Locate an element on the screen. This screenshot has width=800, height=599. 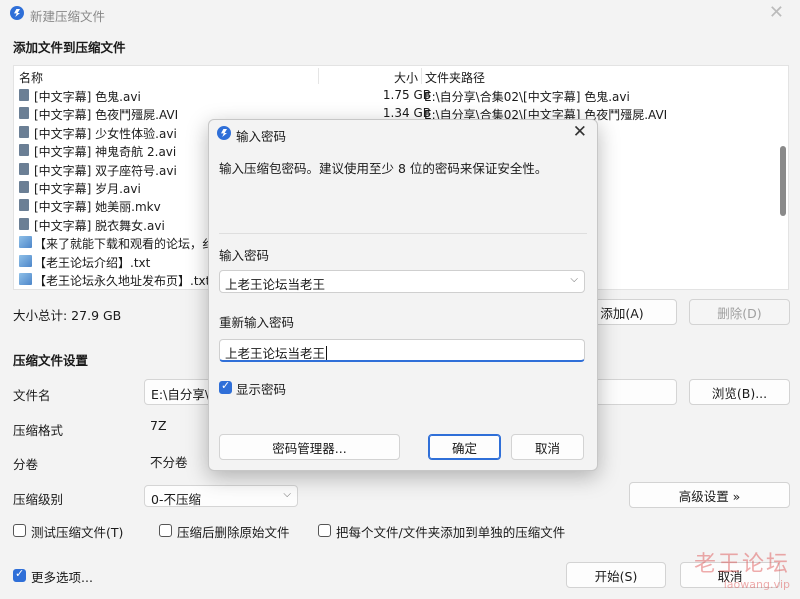
file-name: [中文字幕] 神鬼奇航 2.avi is located at coordinates (105, 152).